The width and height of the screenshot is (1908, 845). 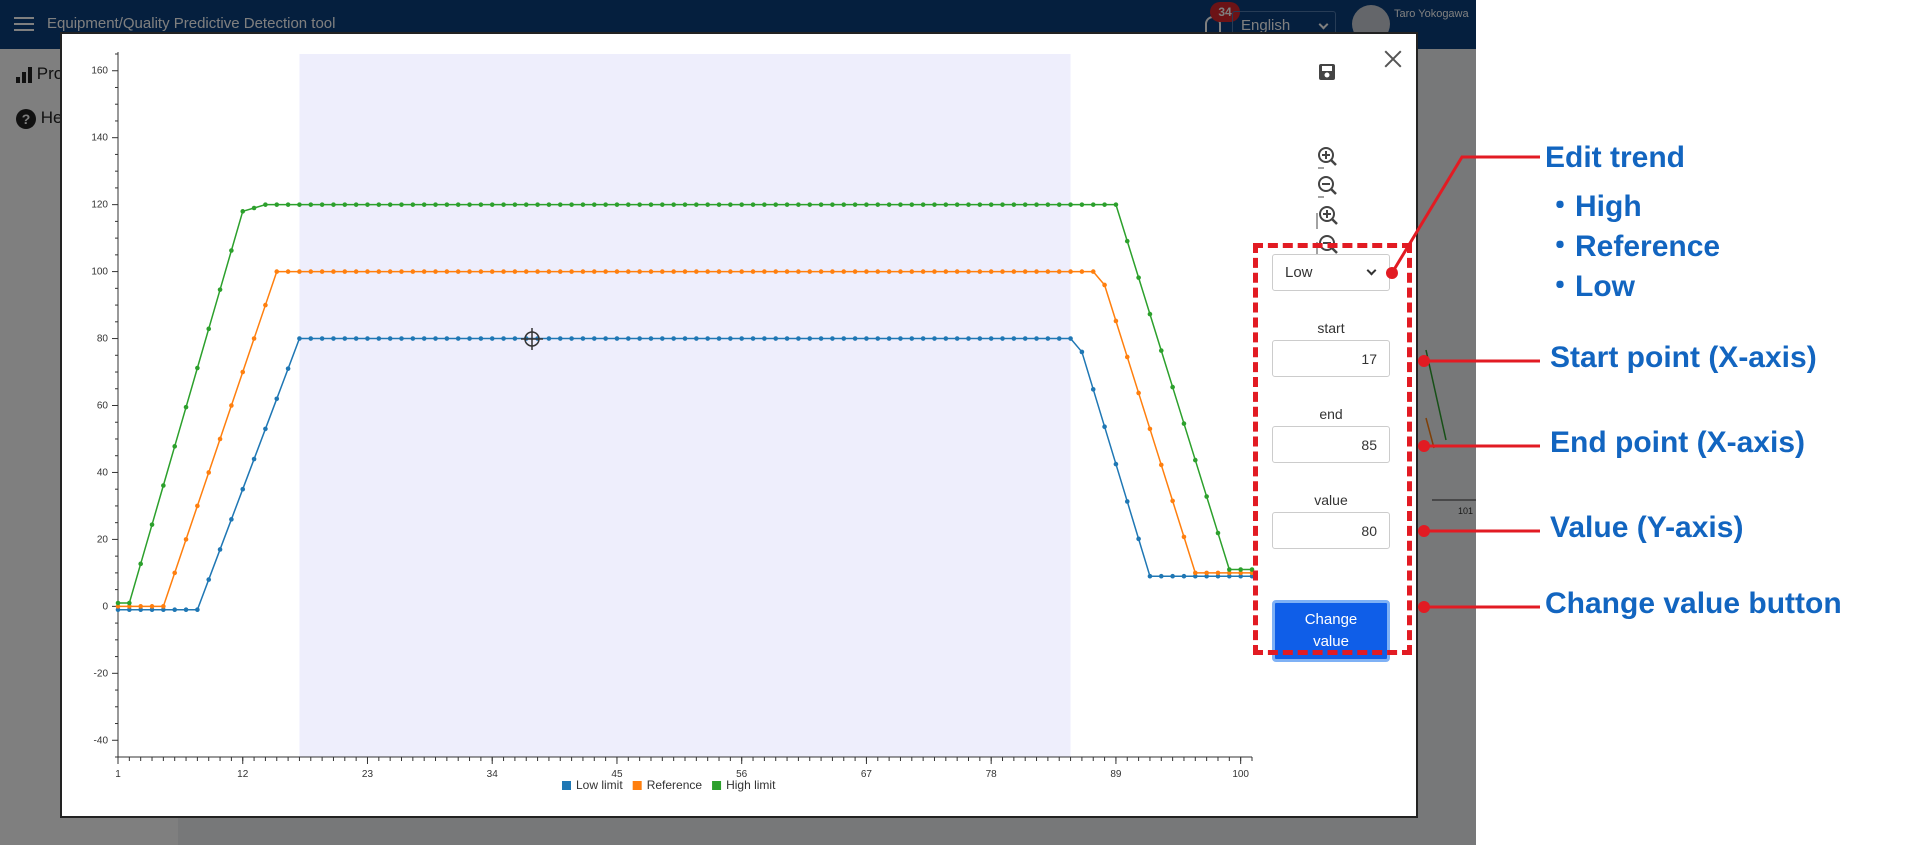 I want to click on callout-option-high: ・High, so click(x=1593, y=206).